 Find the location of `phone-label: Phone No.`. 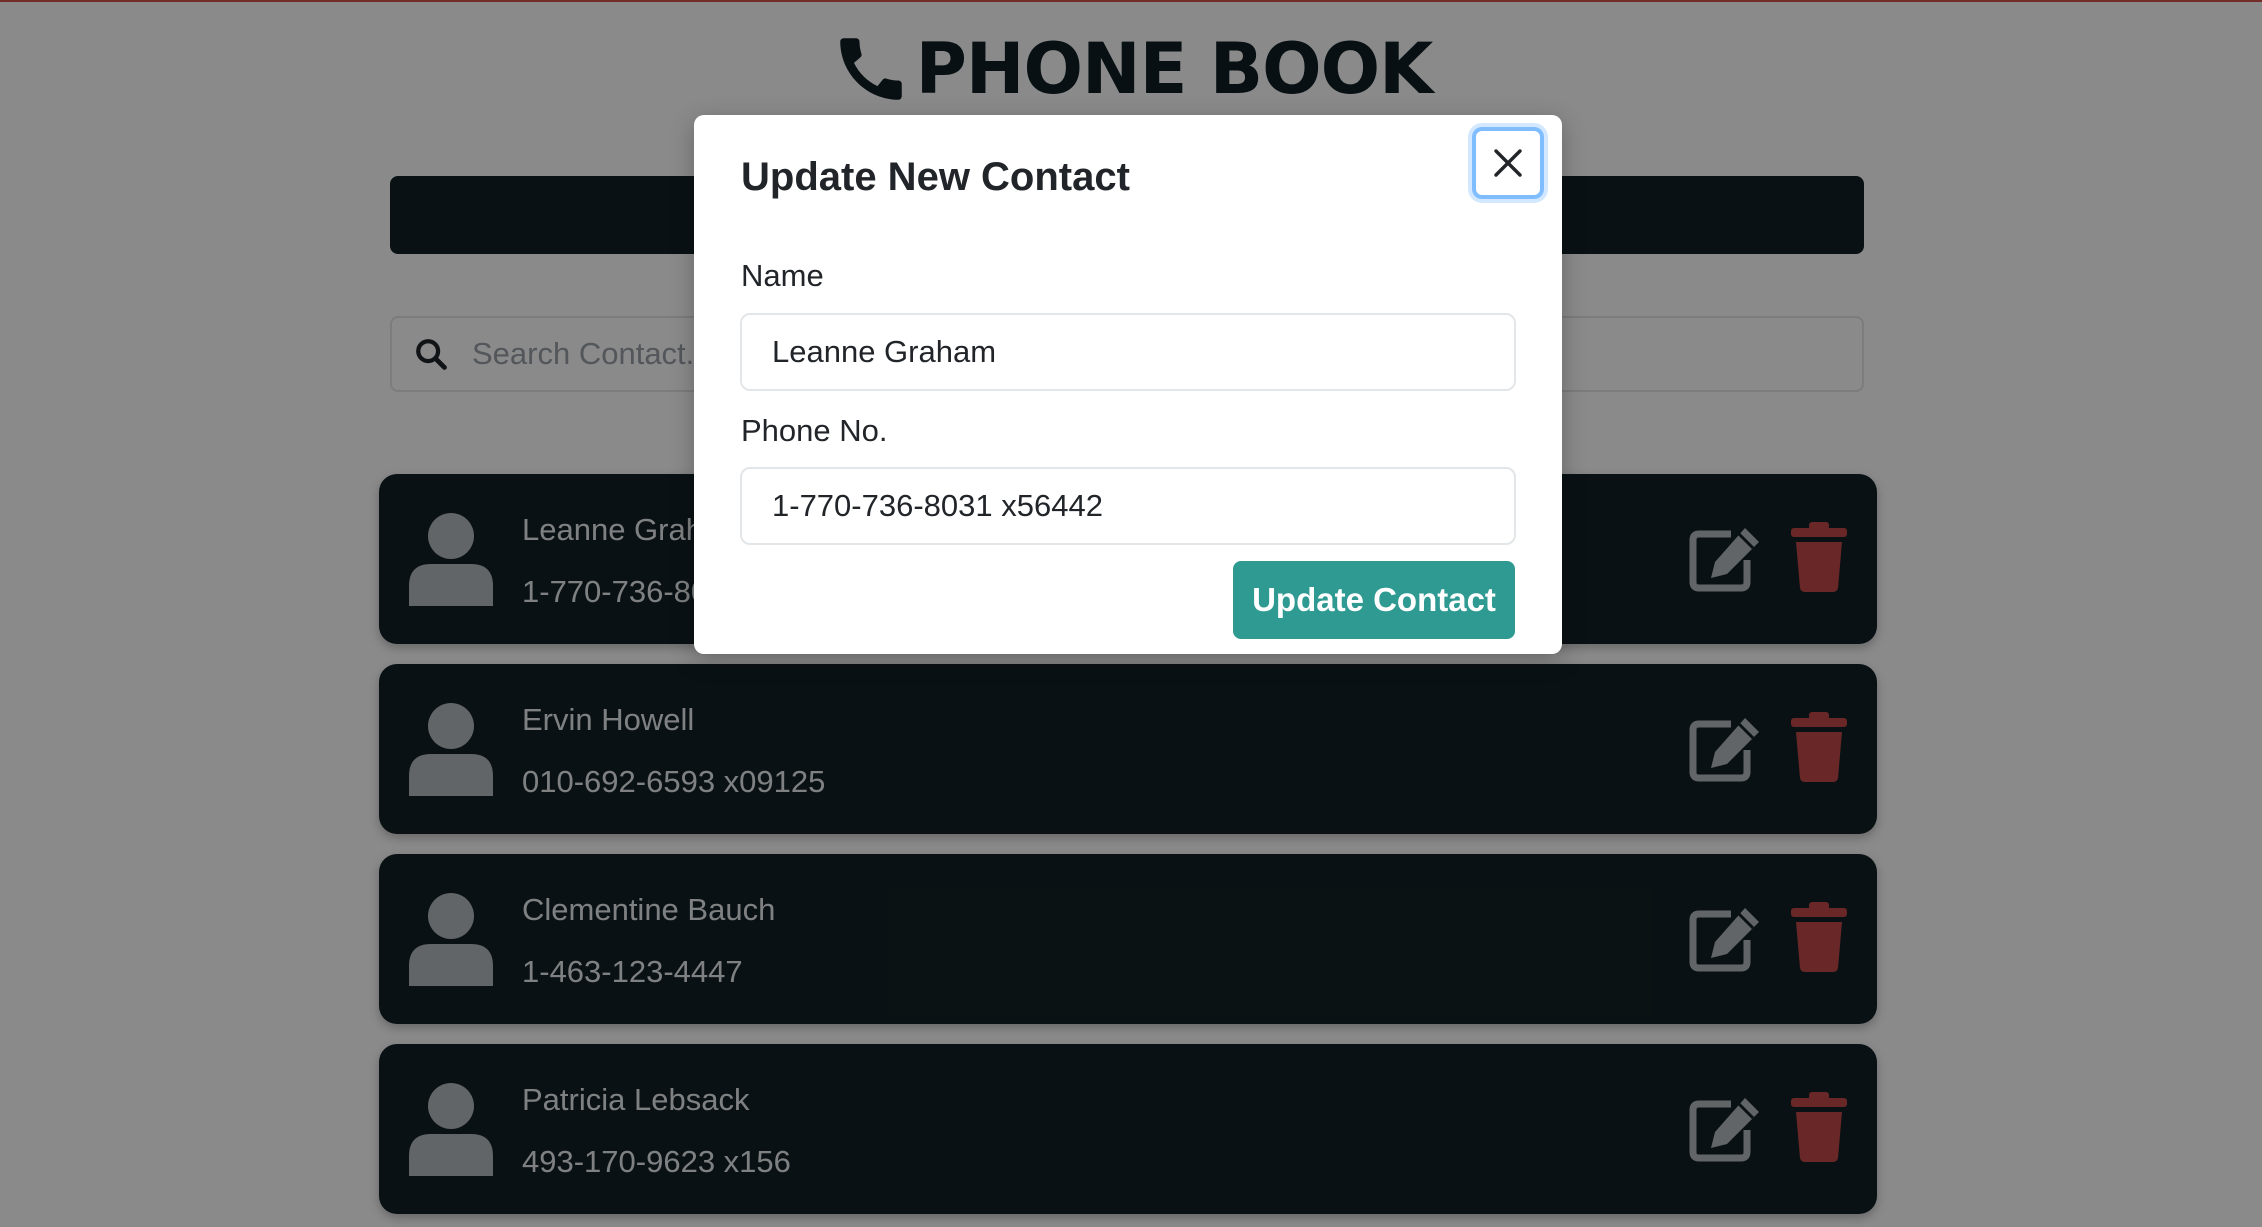

phone-label: Phone No. is located at coordinates (814, 430).